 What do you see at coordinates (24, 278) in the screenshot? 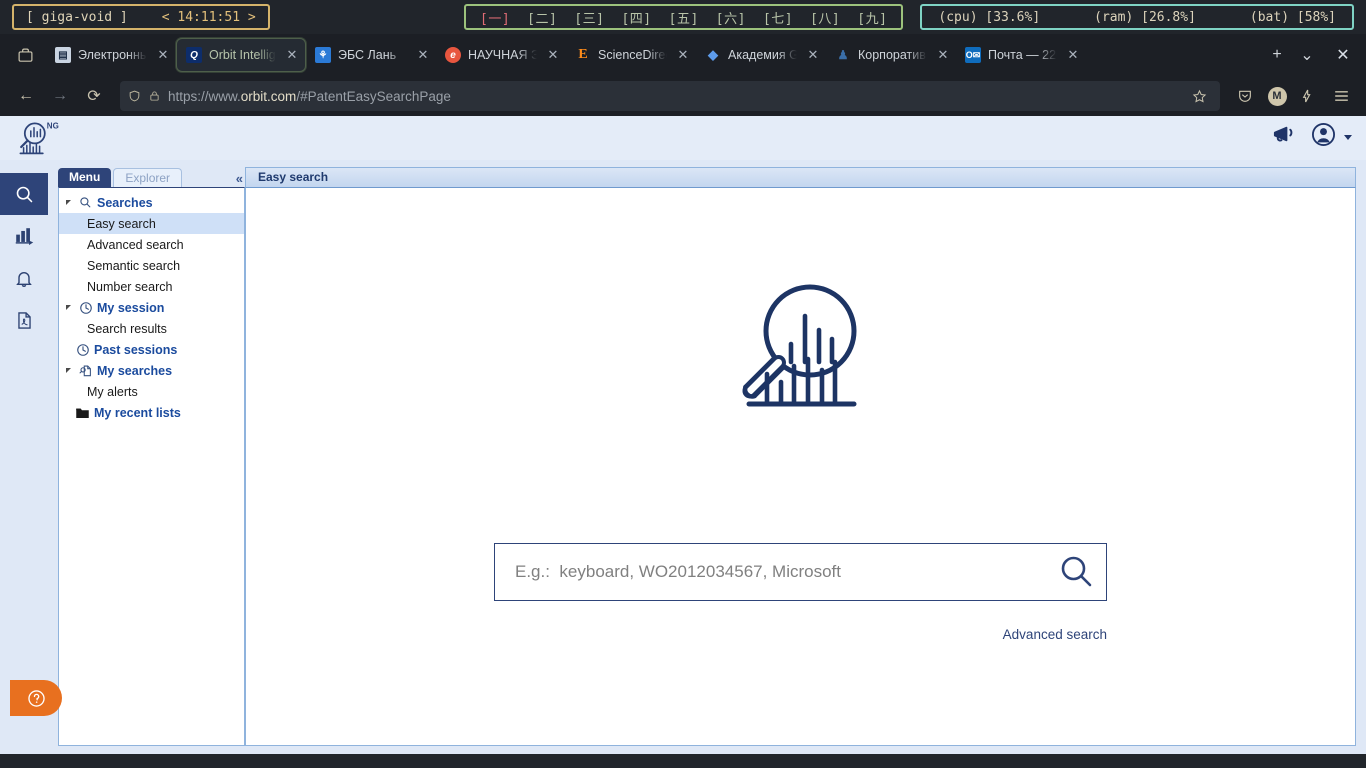
I see `rail-item-alerts` at bounding box center [24, 278].